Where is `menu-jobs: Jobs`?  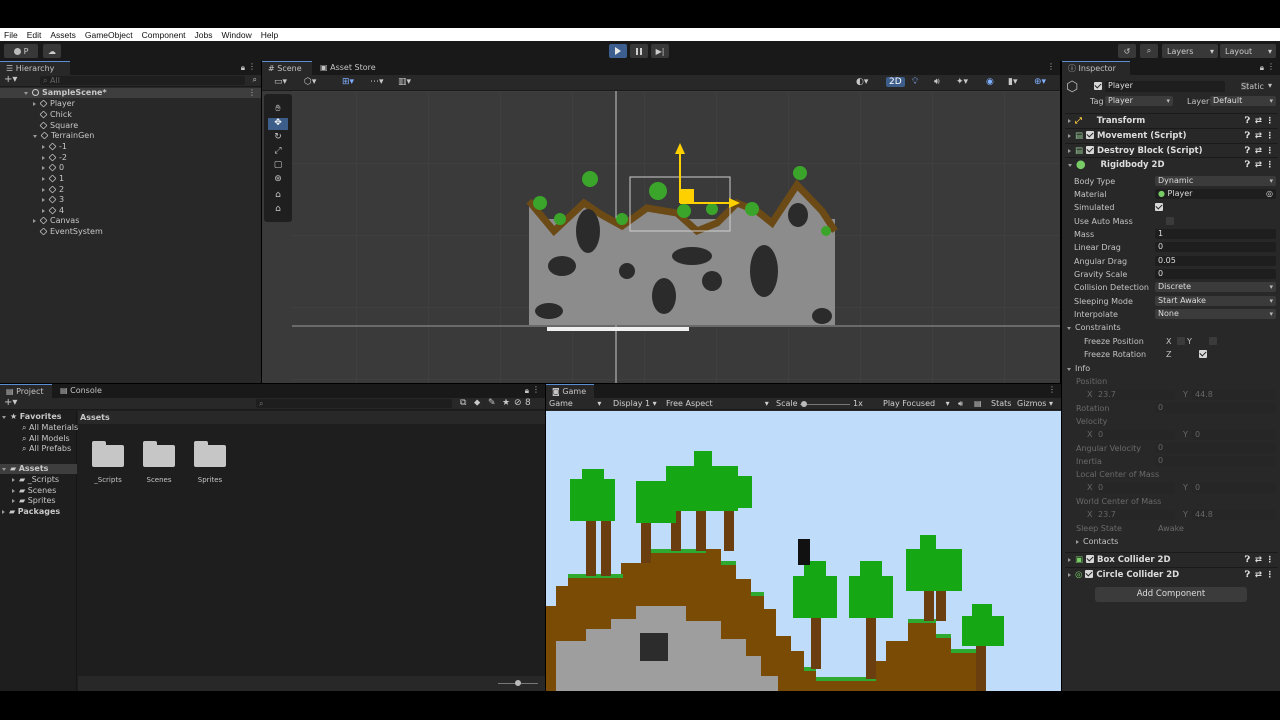
menu-jobs: Jobs is located at coordinates (204, 35).